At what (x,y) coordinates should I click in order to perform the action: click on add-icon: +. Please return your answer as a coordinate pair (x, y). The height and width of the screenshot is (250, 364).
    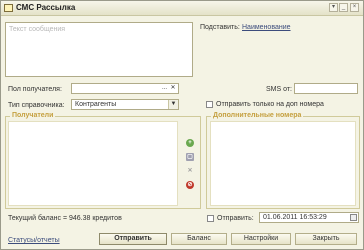
    Looking at the image, I should click on (190, 143).